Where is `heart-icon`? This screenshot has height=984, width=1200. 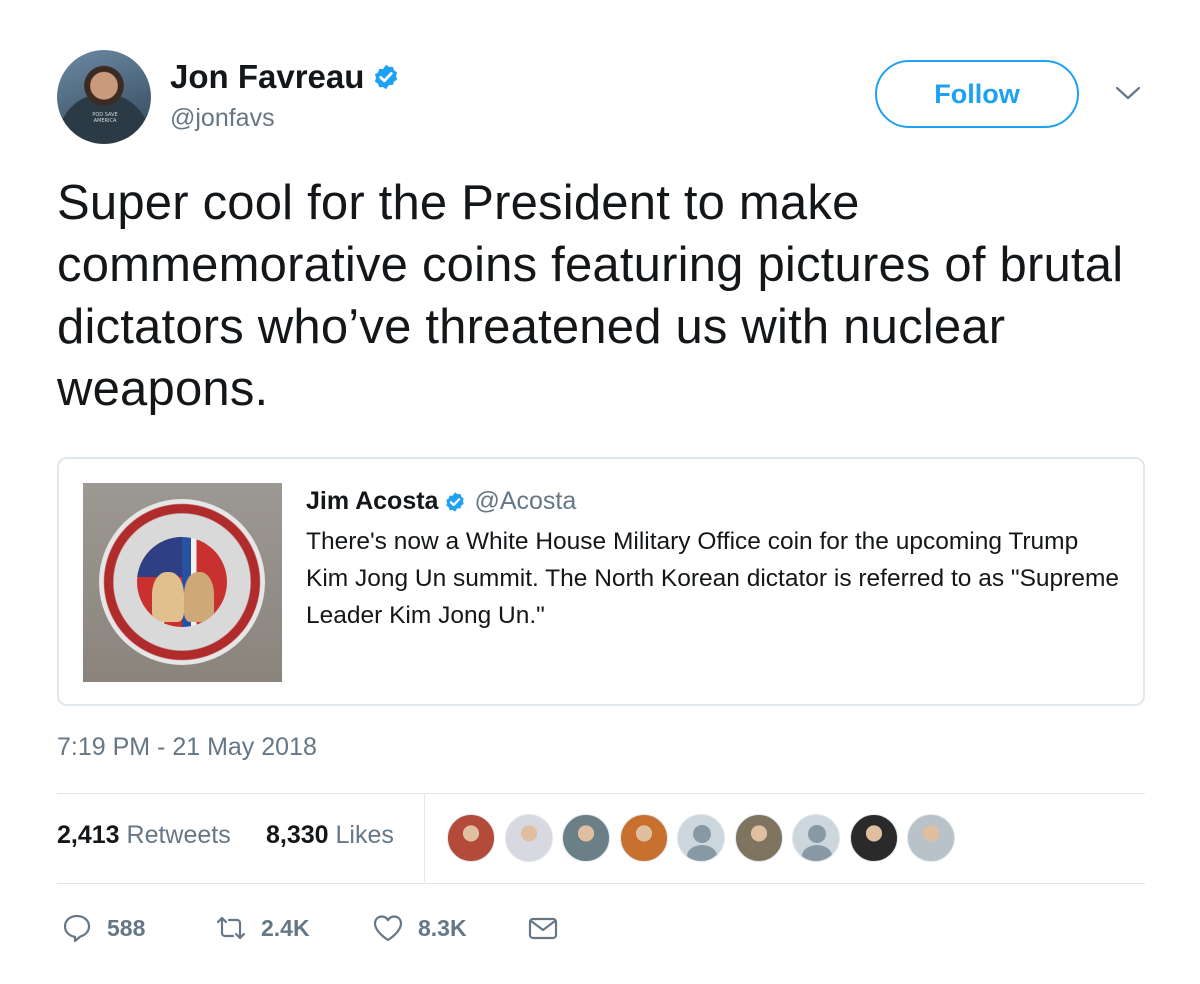 heart-icon is located at coordinates (388, 928).